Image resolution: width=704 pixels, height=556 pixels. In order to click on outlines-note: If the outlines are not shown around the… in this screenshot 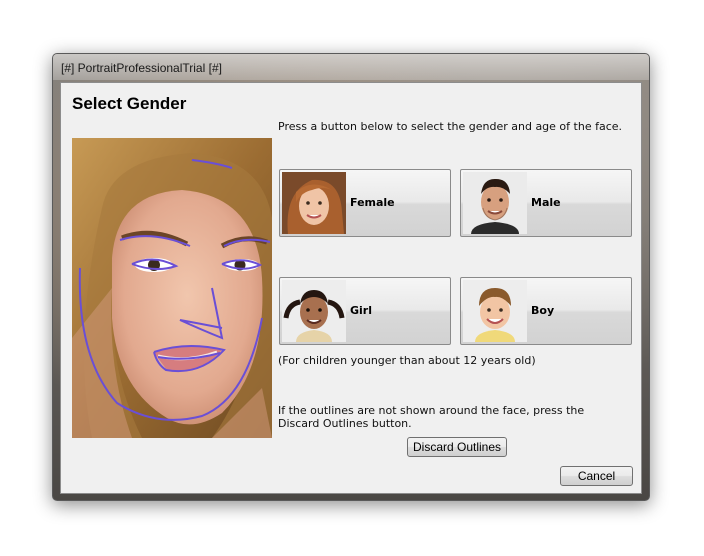, I will do `click(431, 417)`.